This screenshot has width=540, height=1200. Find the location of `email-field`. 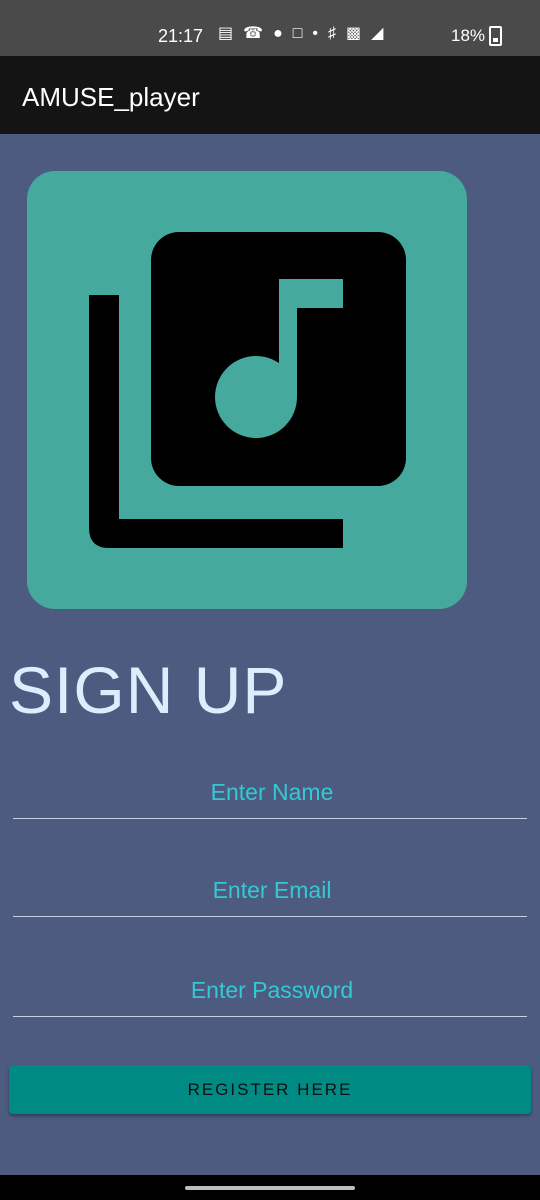

email-field is located at coordinates (272, 891).